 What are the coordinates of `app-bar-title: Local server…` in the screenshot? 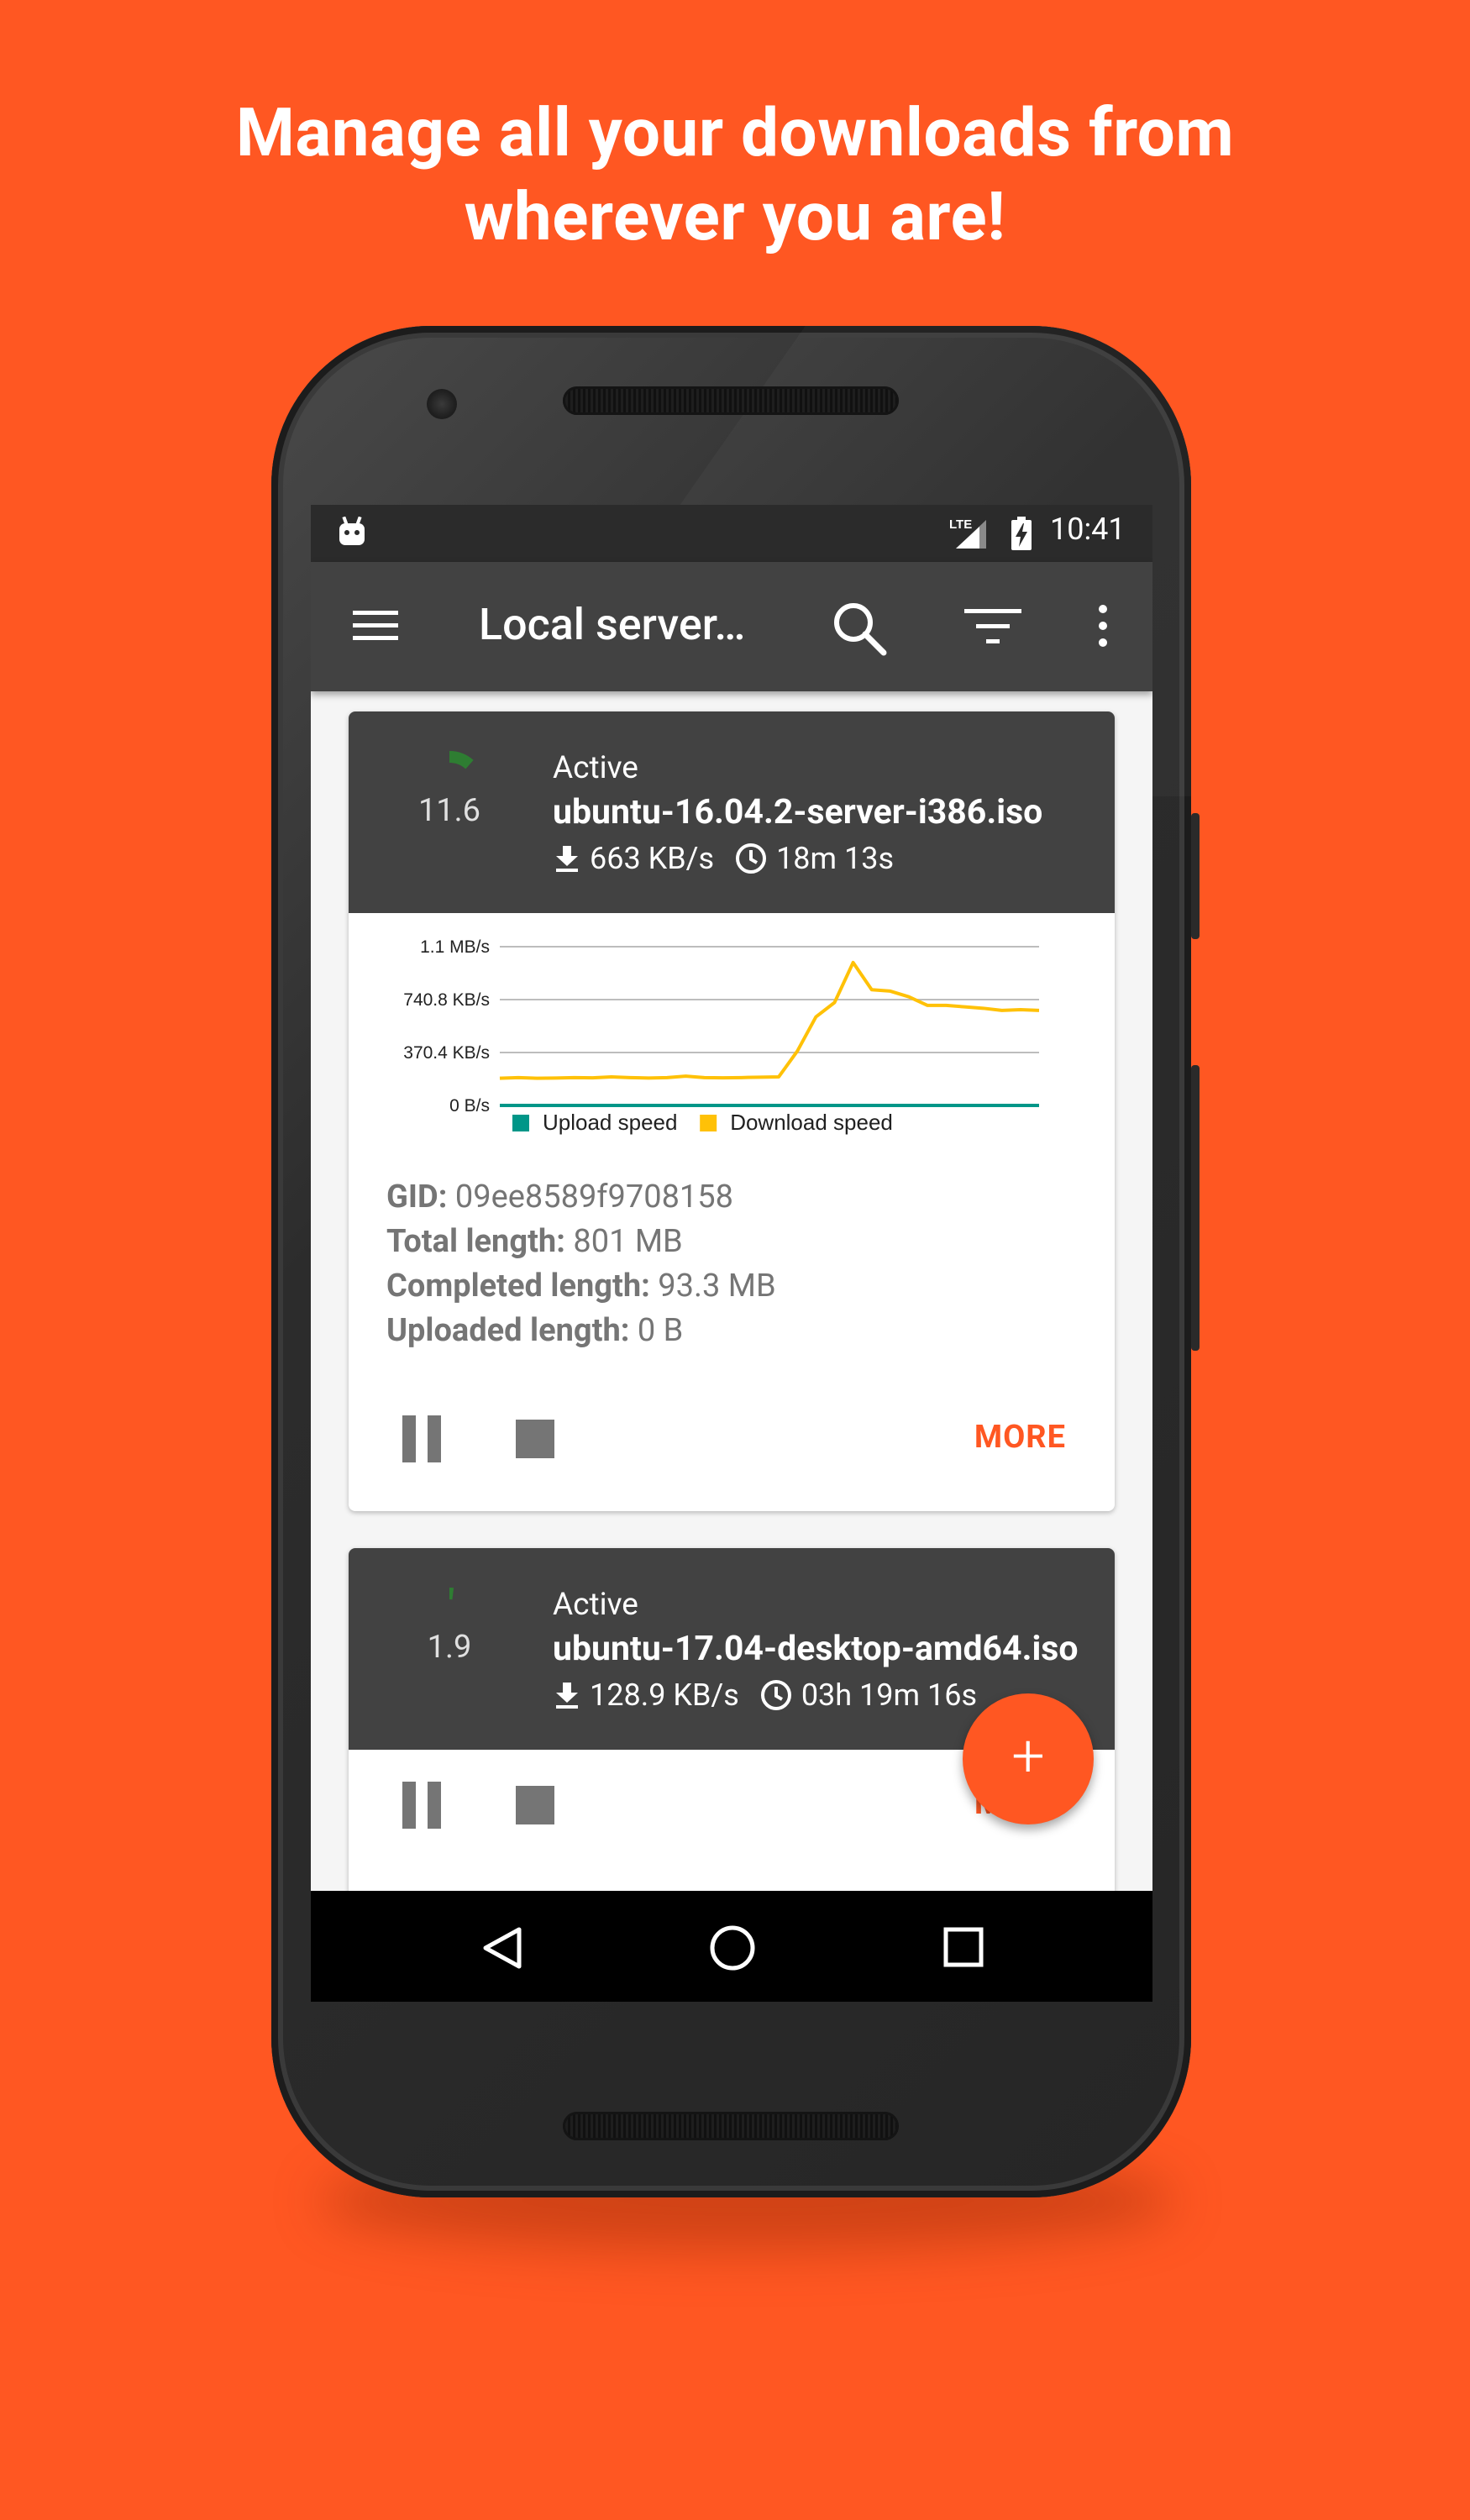 It's located at (612, 624).